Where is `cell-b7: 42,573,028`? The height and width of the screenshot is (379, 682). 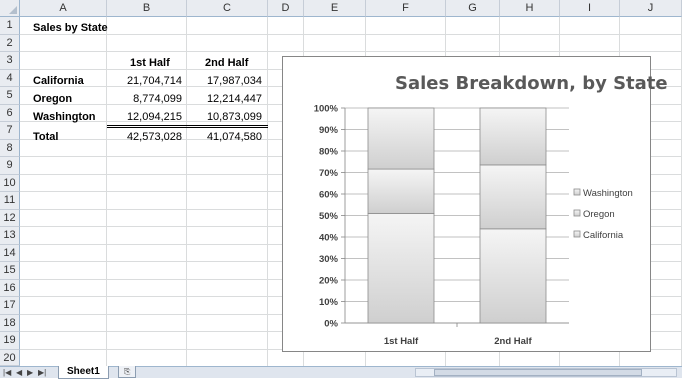
cell-b7: 42,573,028 is located at coordinates (144, 137).